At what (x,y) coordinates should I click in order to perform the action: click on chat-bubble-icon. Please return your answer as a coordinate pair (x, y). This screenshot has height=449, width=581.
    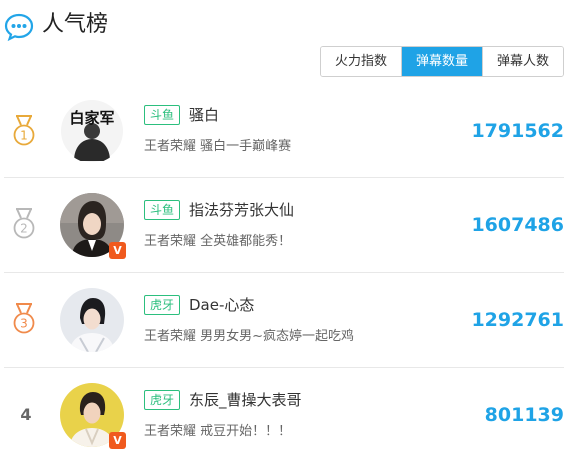
    Looking at the image, I should click on (19, 27).